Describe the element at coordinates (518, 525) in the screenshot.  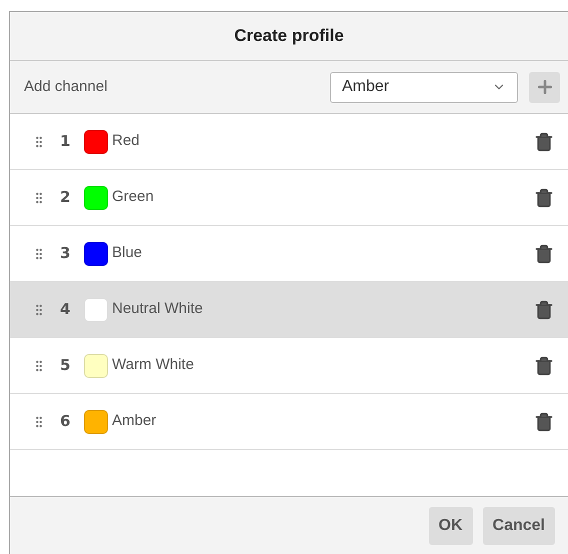
I see `cancel-button: Cancel` at that location.